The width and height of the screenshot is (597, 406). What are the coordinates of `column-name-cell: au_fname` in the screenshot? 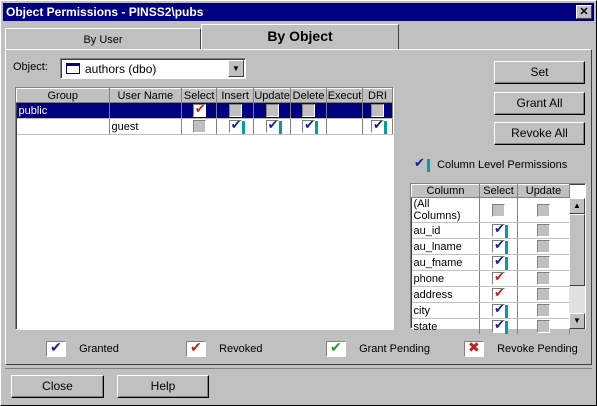 It's located at (445, 262).